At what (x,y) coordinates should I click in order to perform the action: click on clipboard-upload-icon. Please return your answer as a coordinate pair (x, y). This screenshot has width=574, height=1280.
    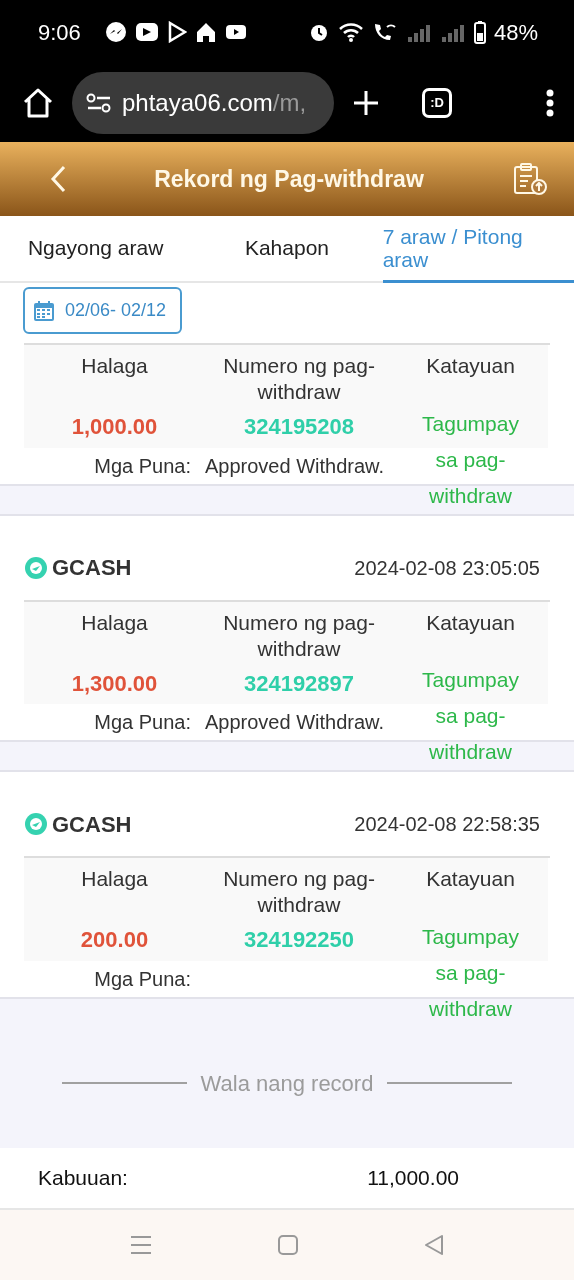
    Looking at the image, I should click on (530, 179).